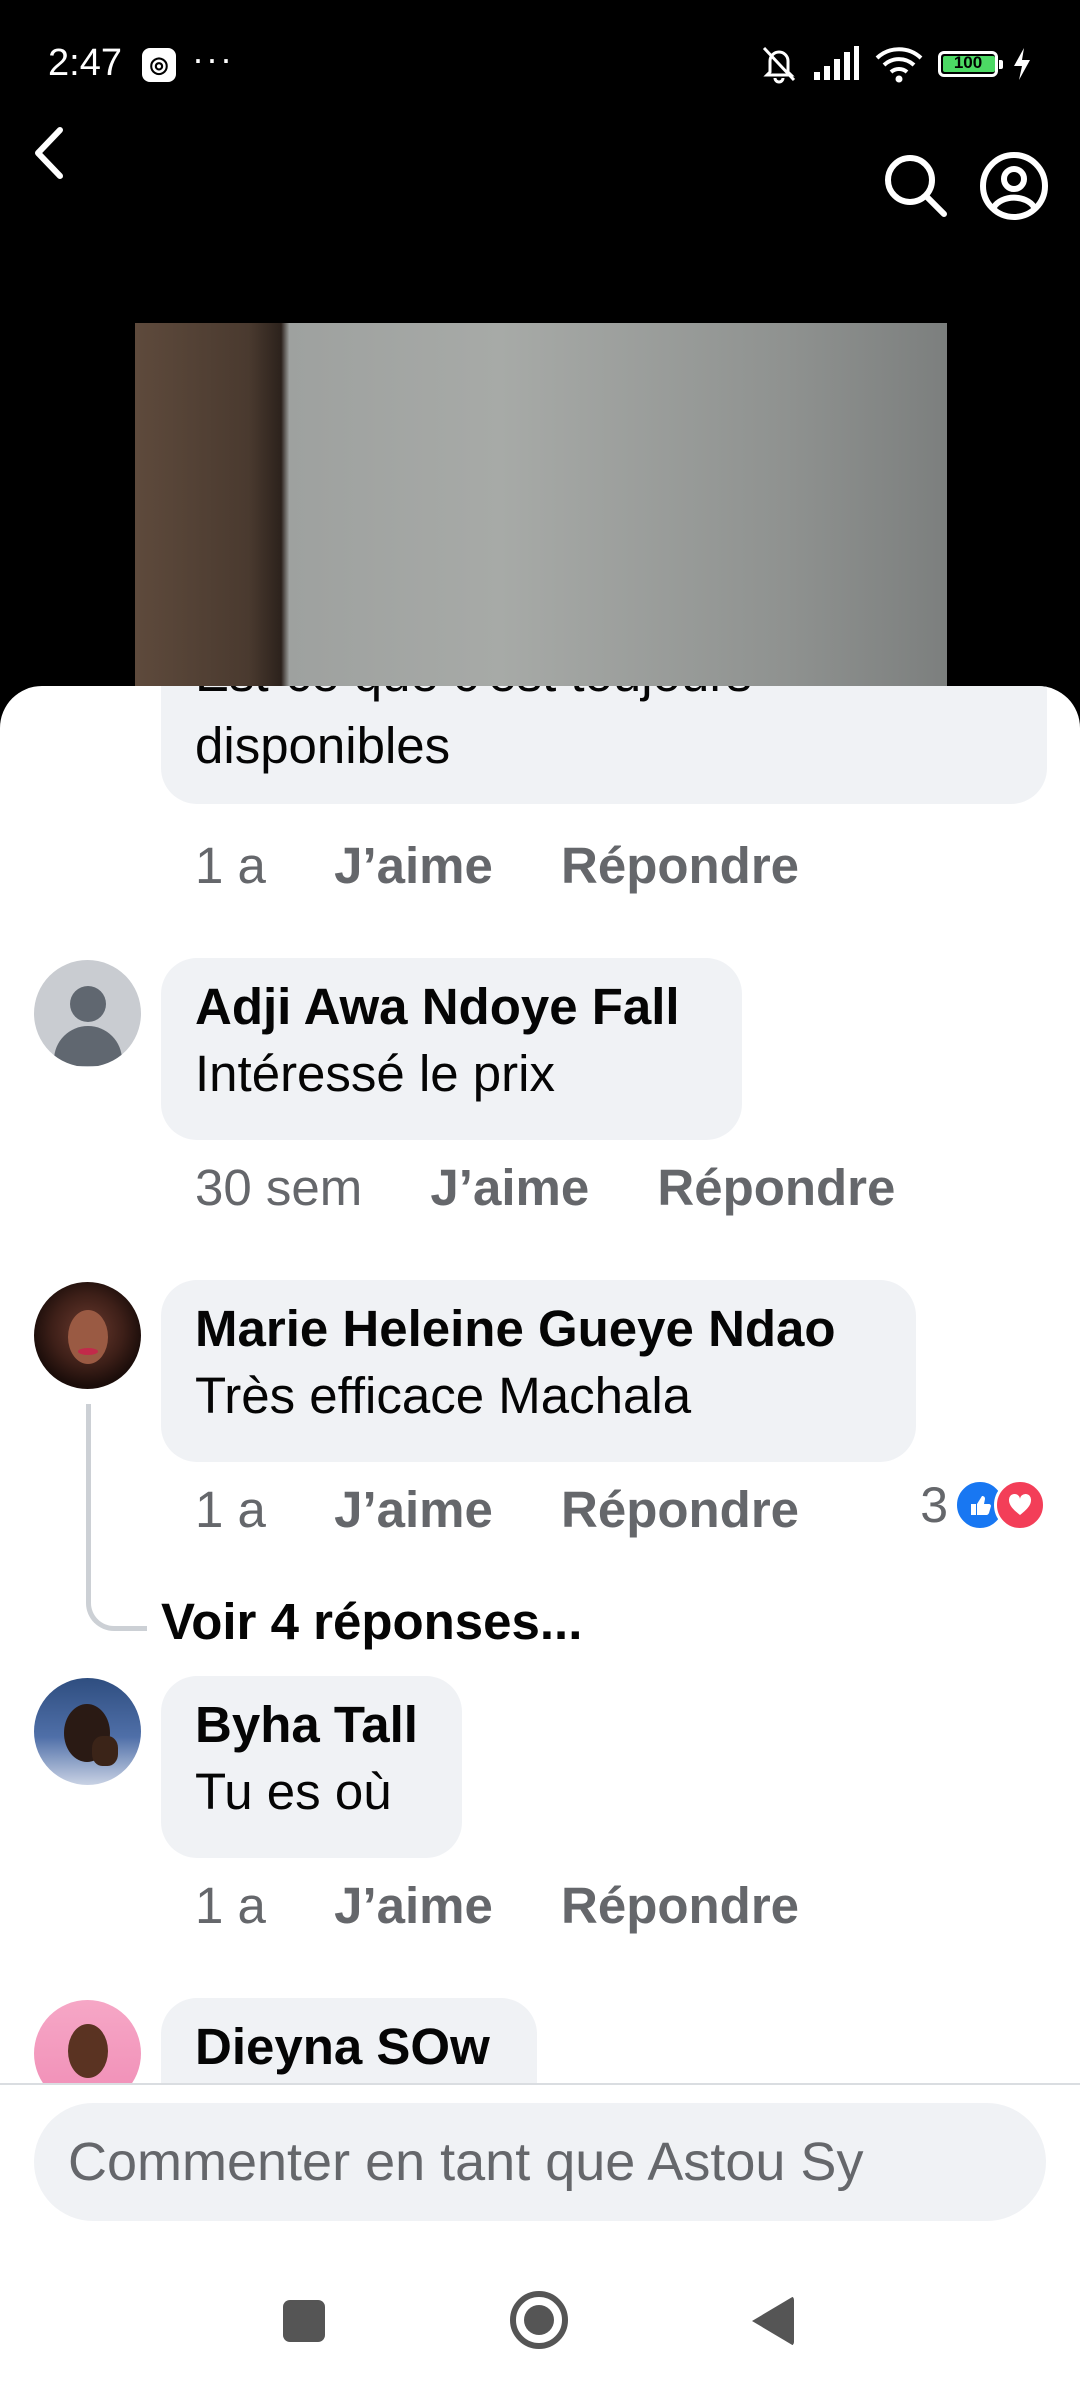 The width and height of the screenshot is (1080, 2400). What do you see at coordinates (779, 65) in the screenshot?
I see `bell-muted-icon` at bounding box center [779, 65].